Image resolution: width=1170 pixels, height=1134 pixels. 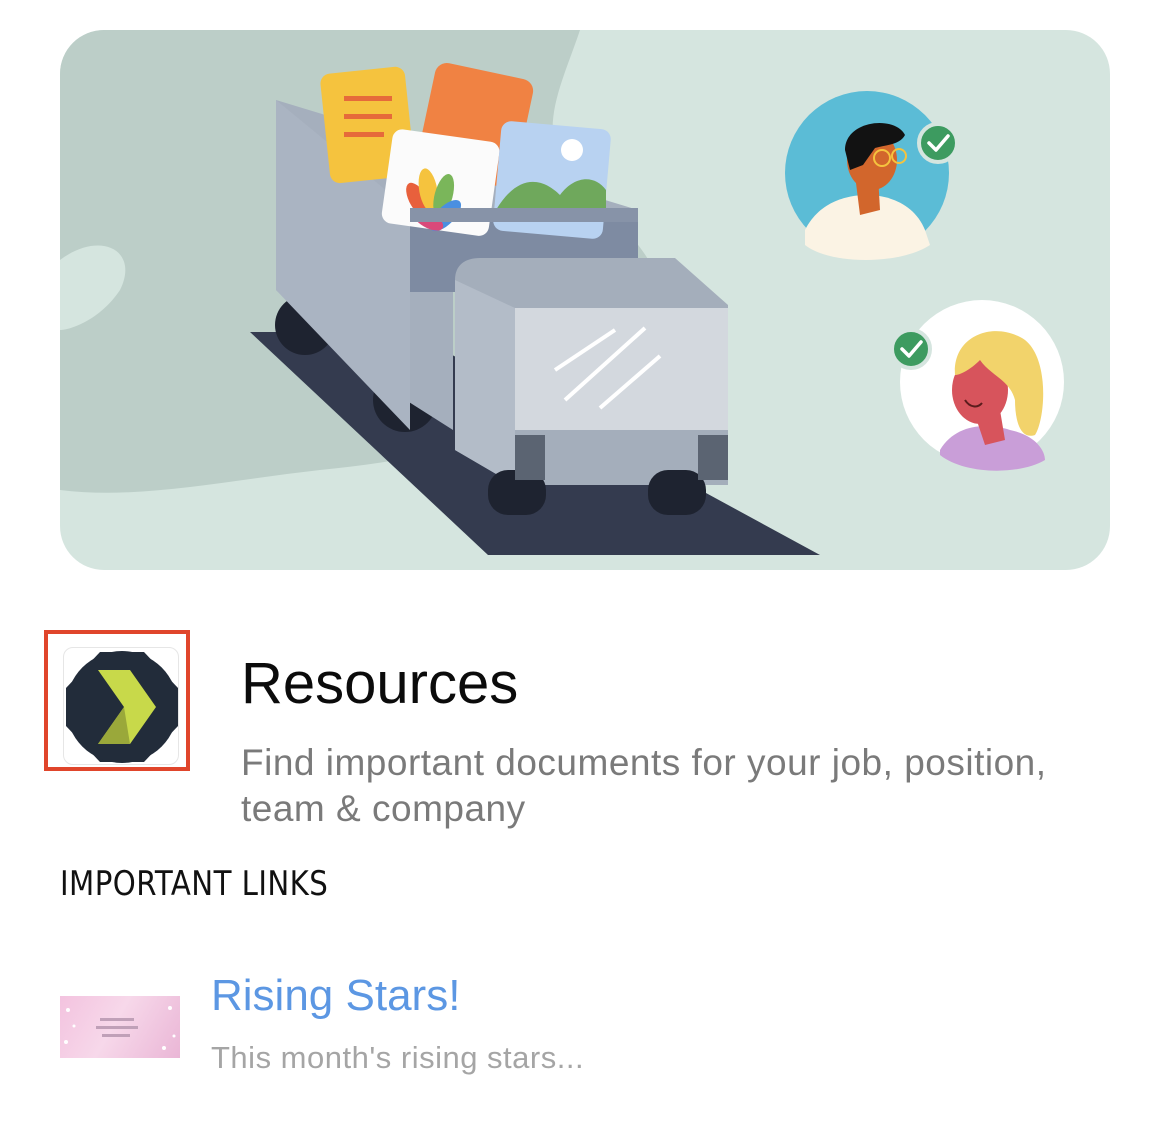 I want to click on chevron-logo-icon, so click(x=122, y=707).